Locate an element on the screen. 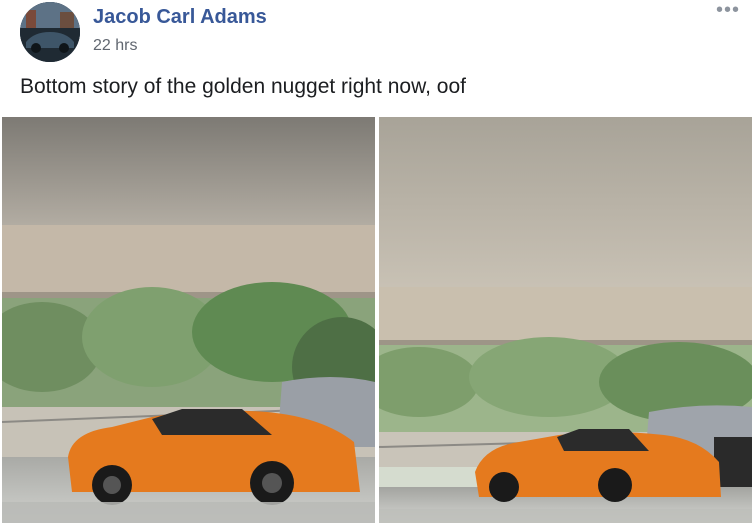 This screenshot has width=752, height=523. post-header: Jacob Carl Adams 22 hrs ••• is located at coordinates (376, 35).